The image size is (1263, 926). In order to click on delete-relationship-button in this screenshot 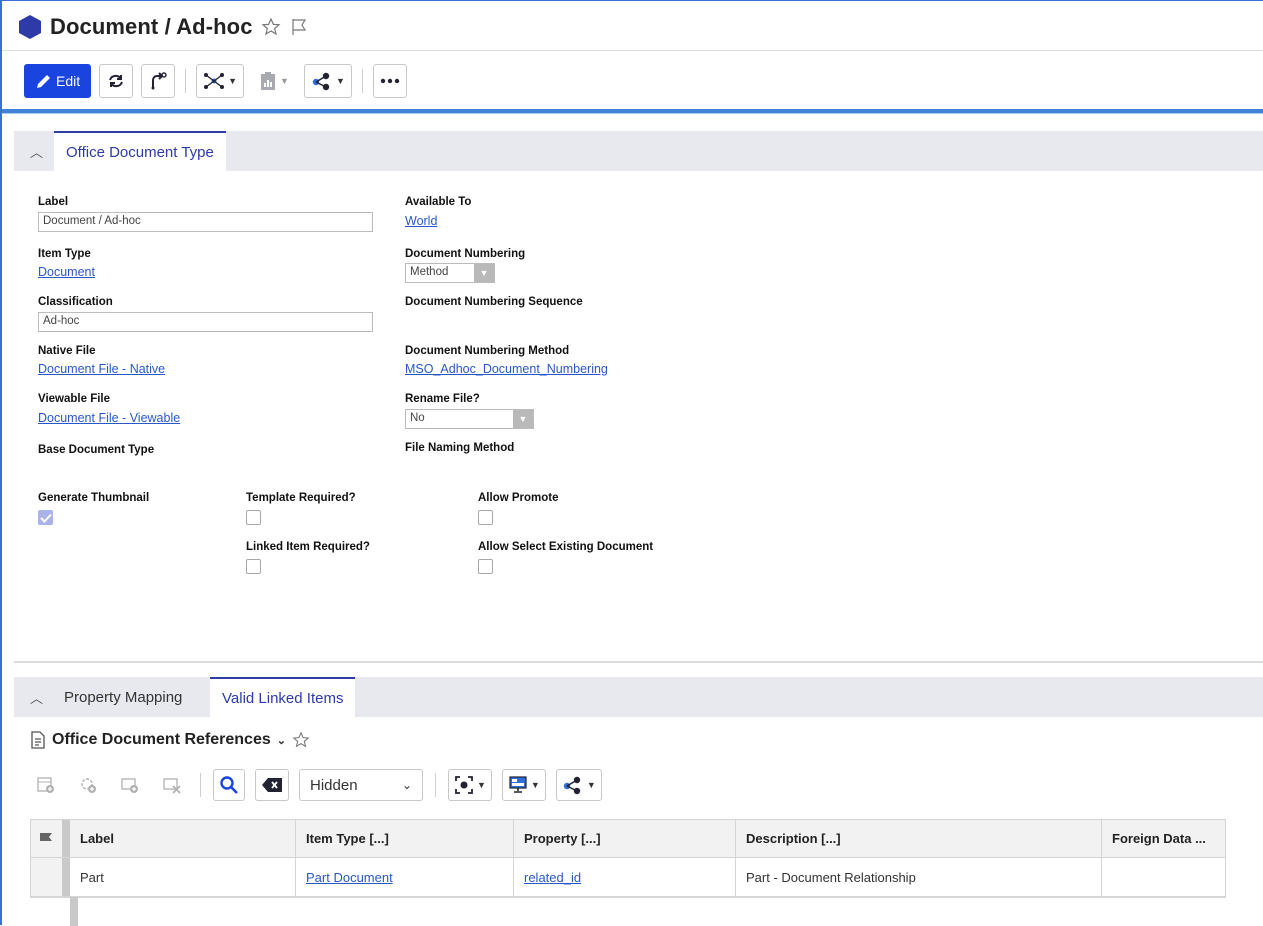, I will do `click(172, 785)`.